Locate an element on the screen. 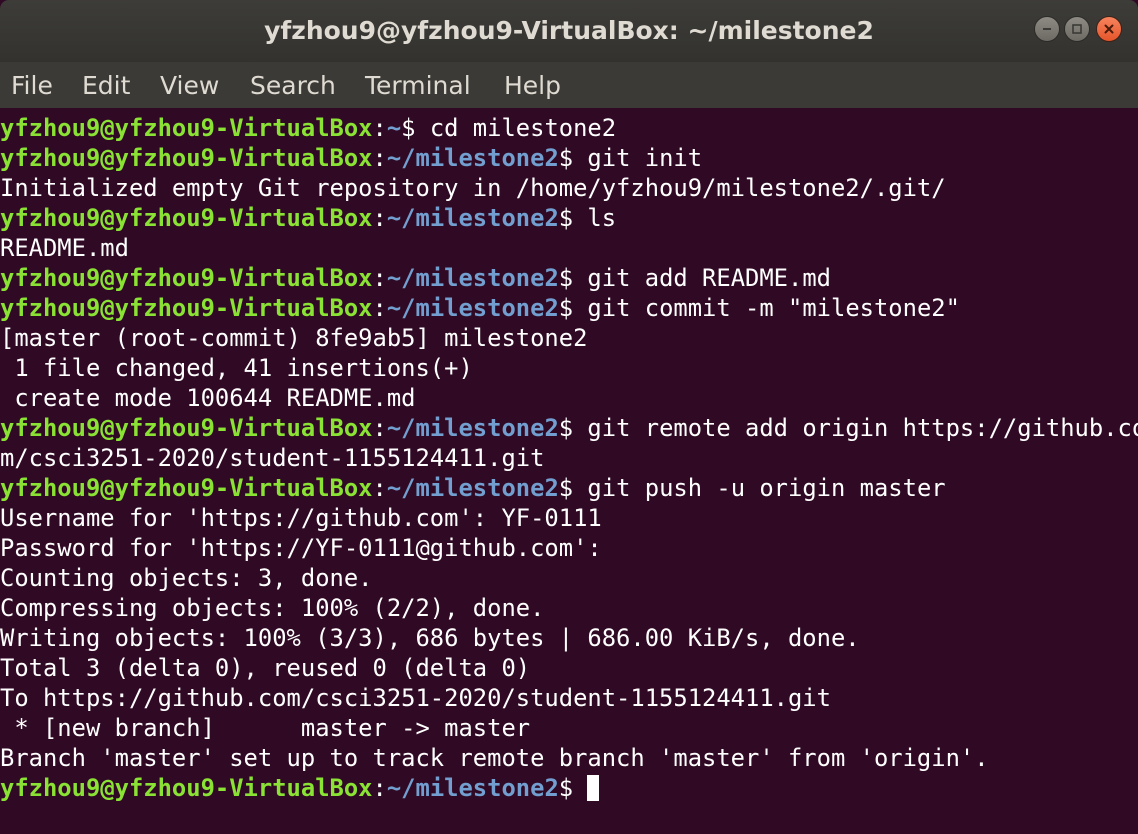 This screenshot has width=1138, height=834. output-line: * [new branch] master -> master is located at coordinates (265, 728).